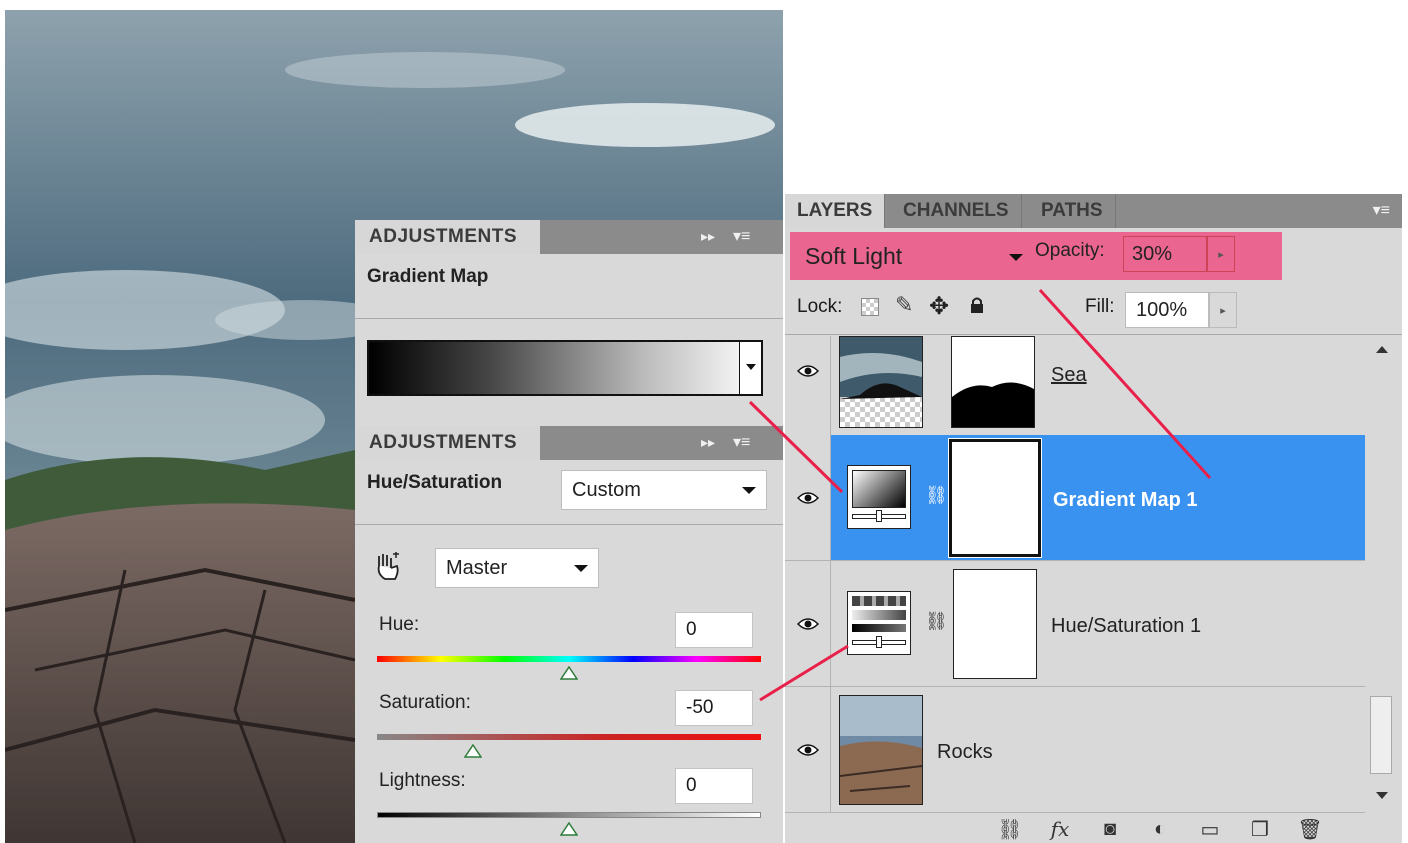  What do you see at coordinates (1382, 575) in the screenshot?
I see `layers-scrollbar` at bounding box center [1382, 575].